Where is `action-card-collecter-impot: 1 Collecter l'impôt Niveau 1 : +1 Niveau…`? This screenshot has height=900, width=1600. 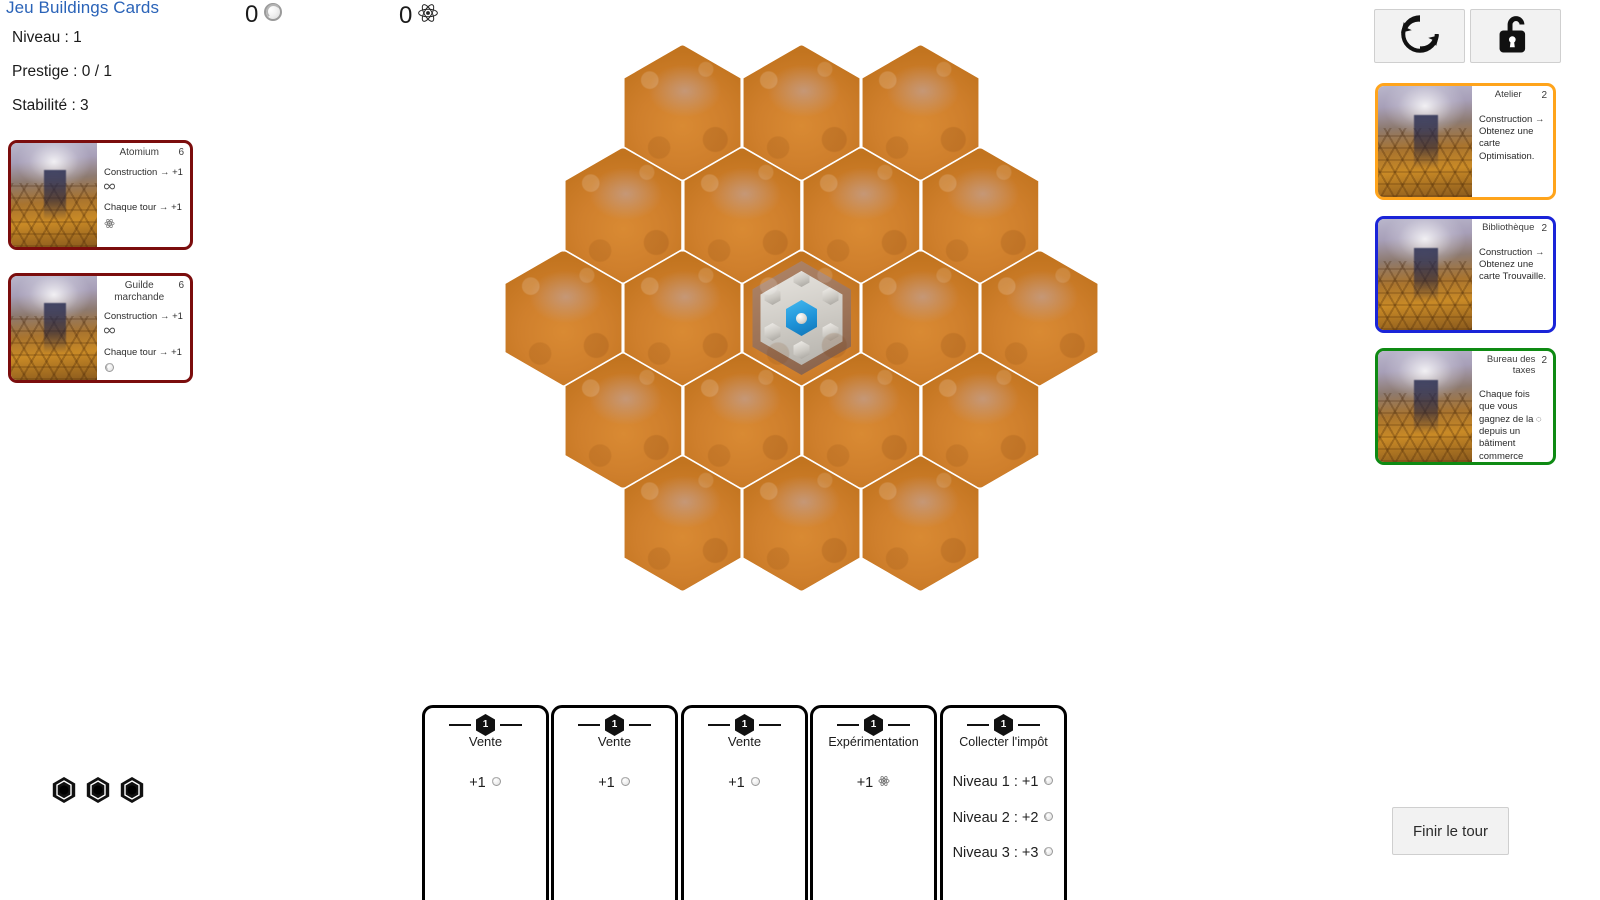 action-card-collecter-impot: 1 Collecter l'impôt Niveau 1 : +1 Niveau… is located at coordinates (1003, 802).